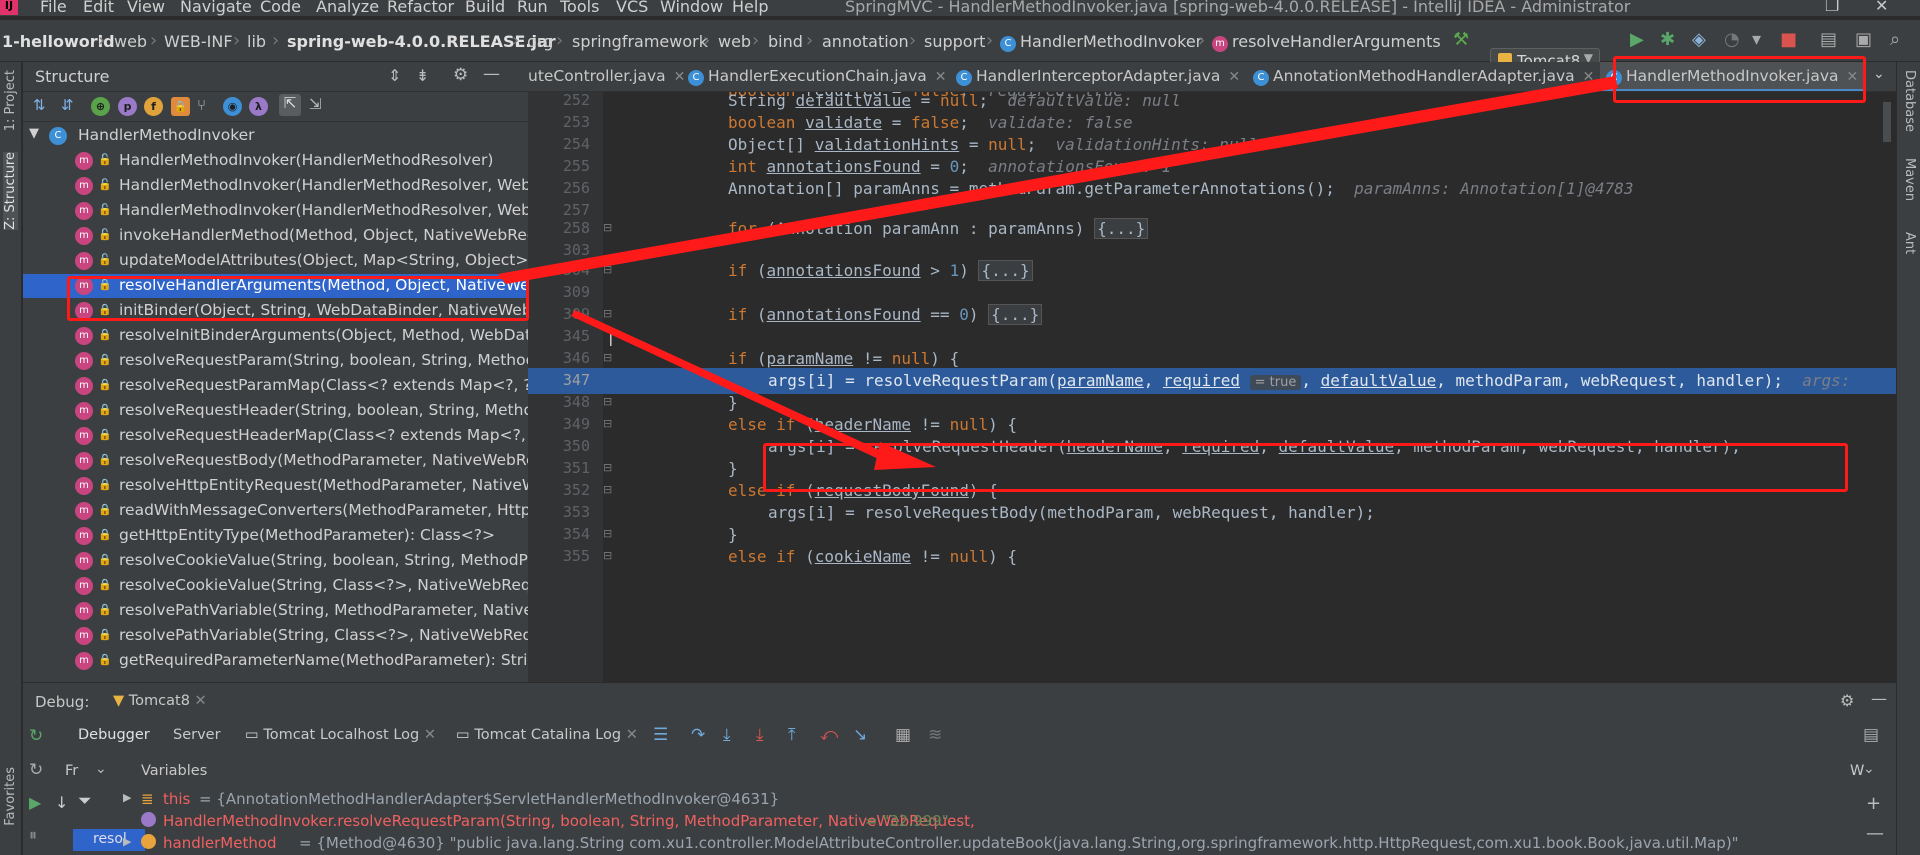 This screenshot has height=855, width=1920. I want to click on annotation-box-active-tab, so click(1739, 79).